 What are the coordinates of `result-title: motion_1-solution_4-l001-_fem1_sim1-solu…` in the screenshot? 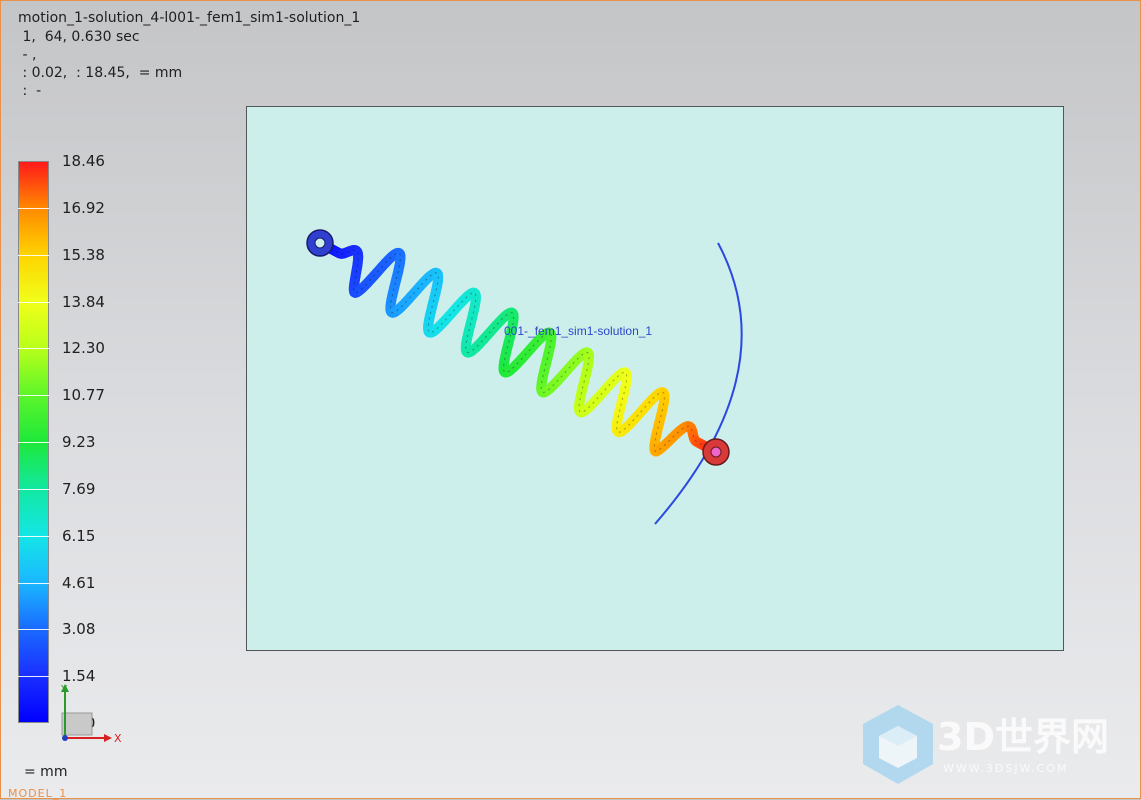 It's located at (189, 18).